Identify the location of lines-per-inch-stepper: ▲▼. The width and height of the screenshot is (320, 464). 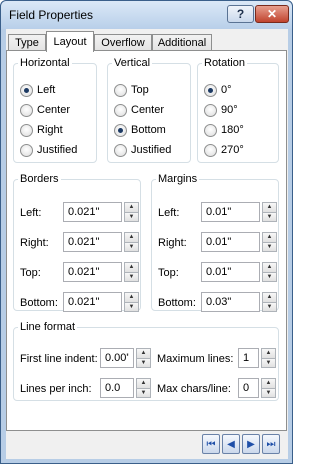
(125, 388).